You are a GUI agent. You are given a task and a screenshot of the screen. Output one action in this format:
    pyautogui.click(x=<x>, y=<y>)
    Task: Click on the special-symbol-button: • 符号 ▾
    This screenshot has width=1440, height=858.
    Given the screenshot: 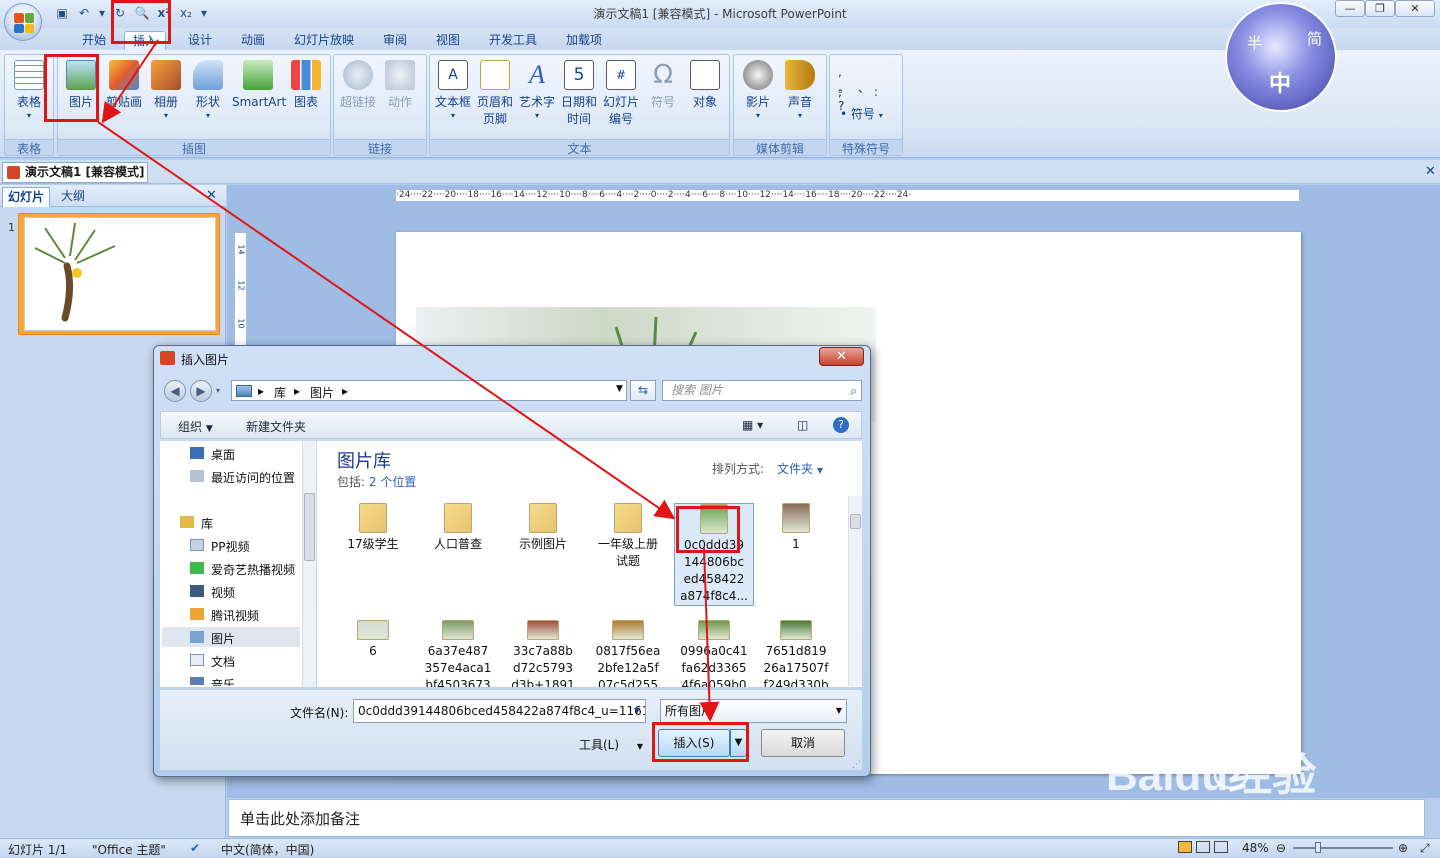 What is the action you would take?
    pyautogui.click(x=861, y=113)
    